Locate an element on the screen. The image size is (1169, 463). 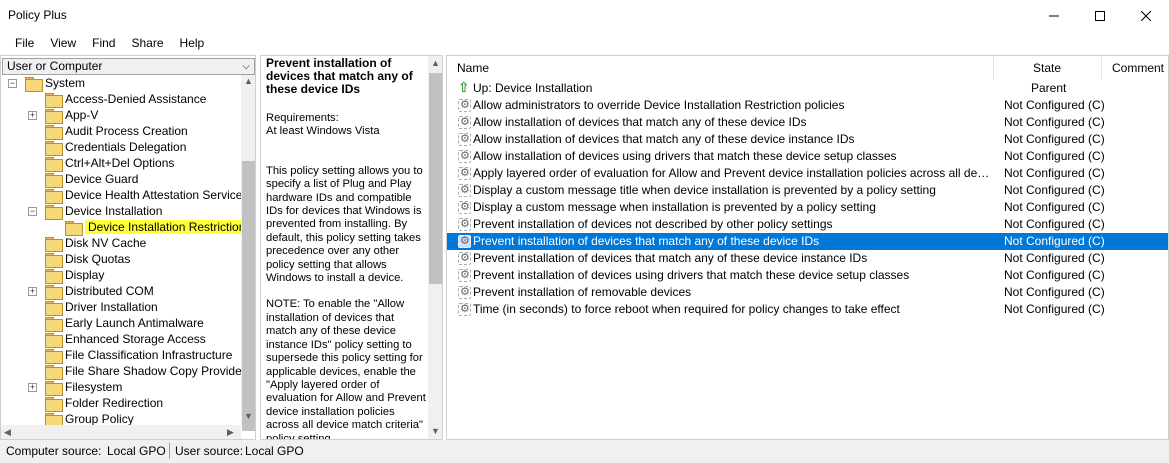
tree-node: Disk Quotas is located at coordinates (87, 259).